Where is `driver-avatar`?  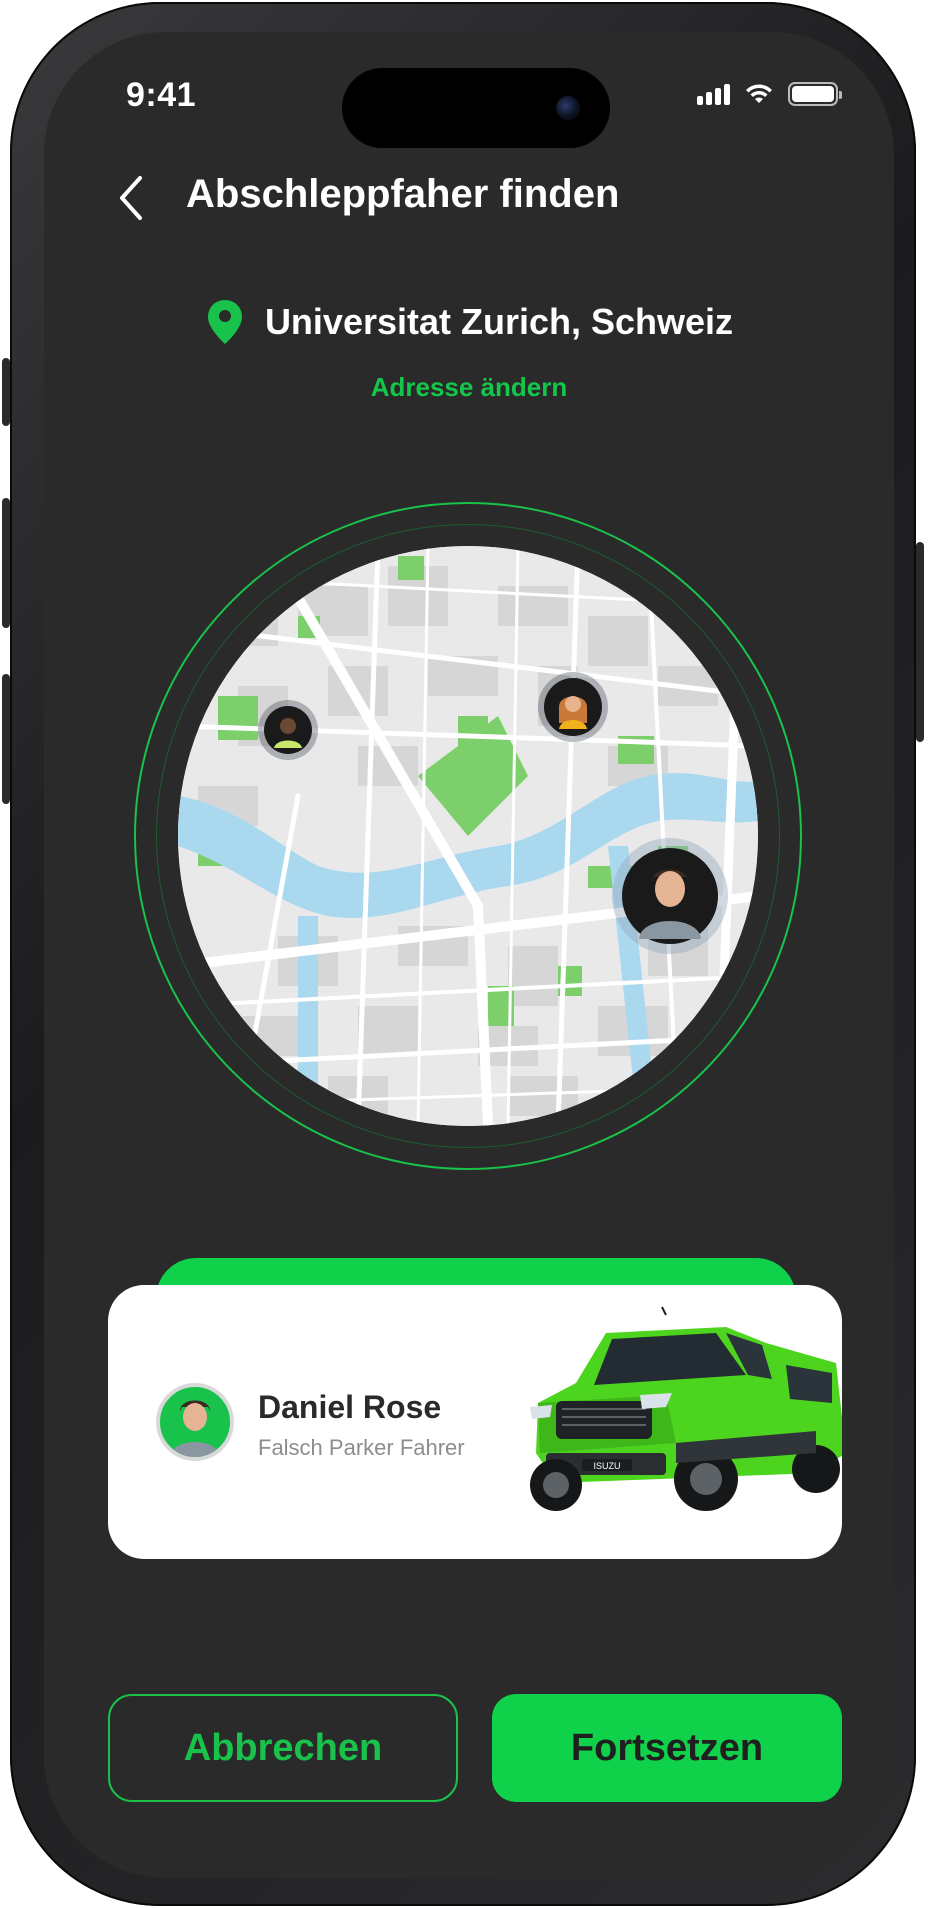 driver-avatar is located at coordinates (195, 1422).